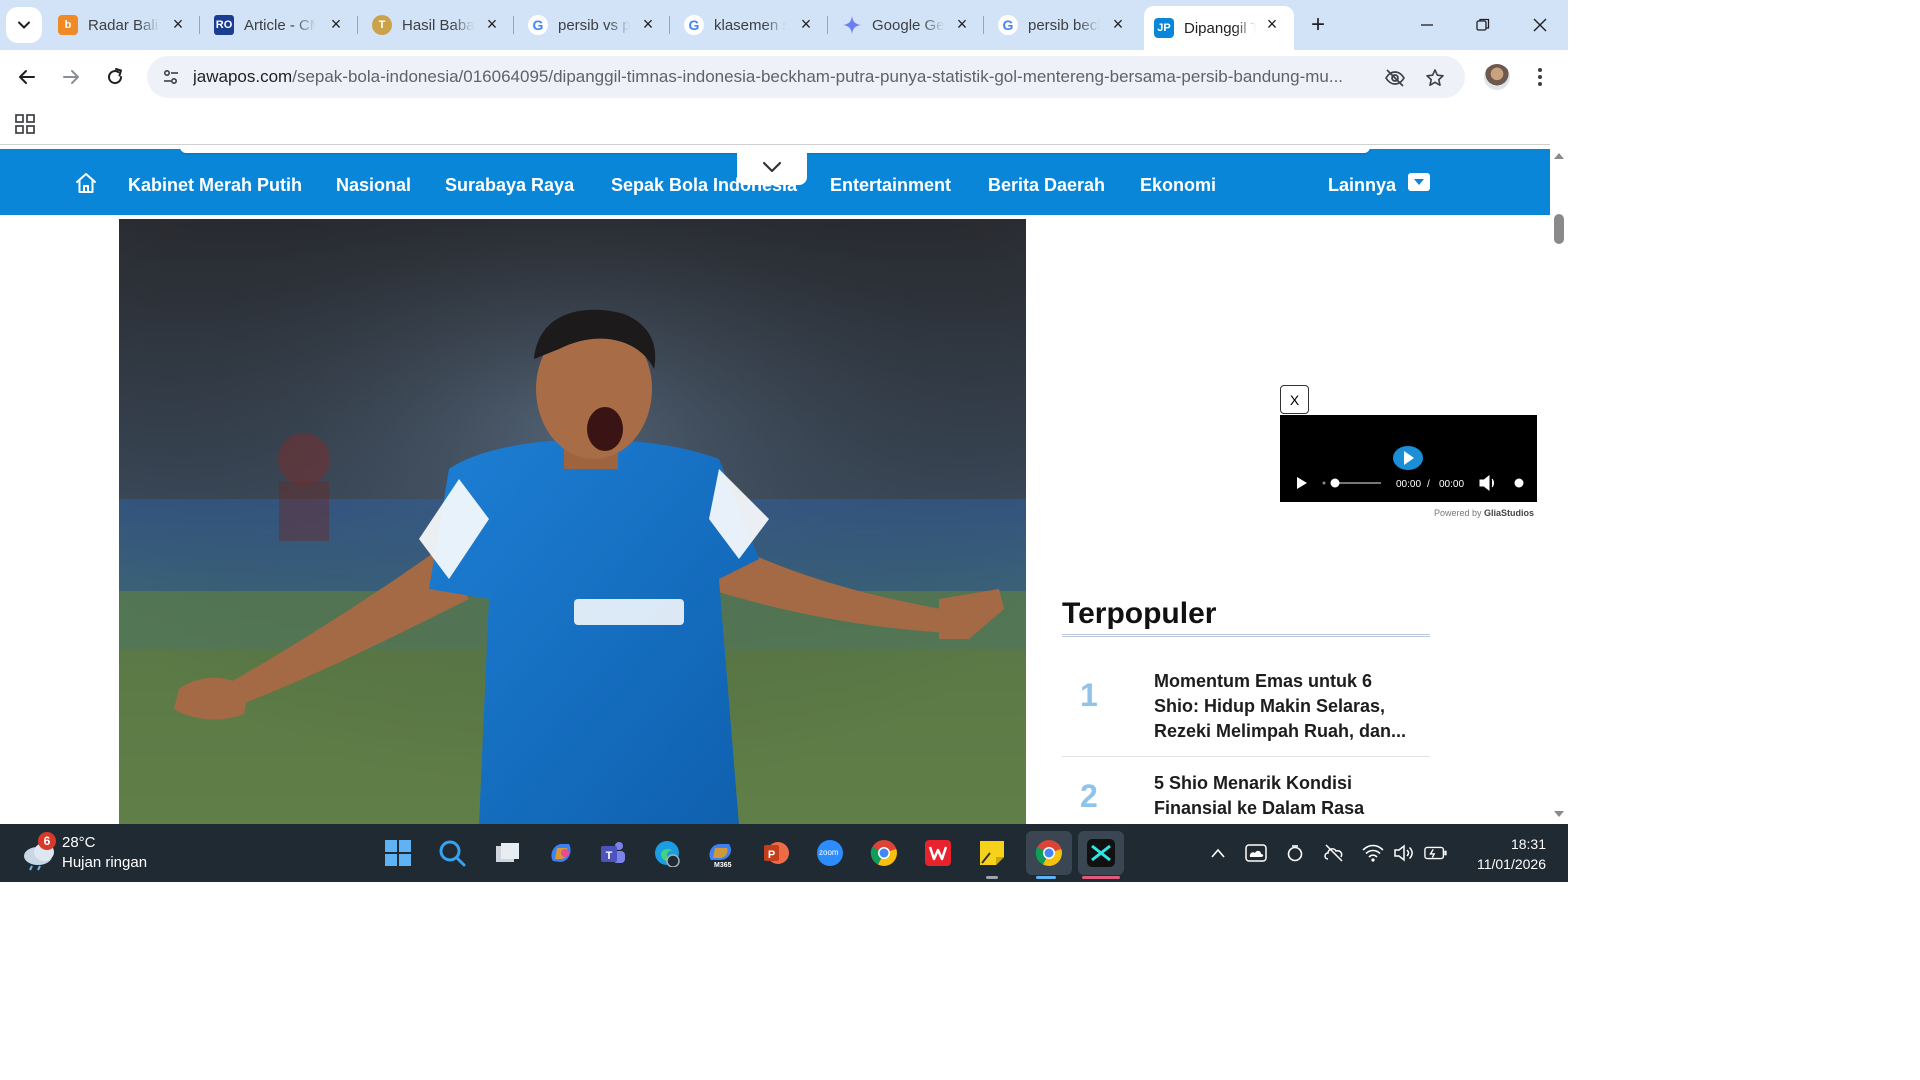  I want to click on close-icon, so click(1540, 25).